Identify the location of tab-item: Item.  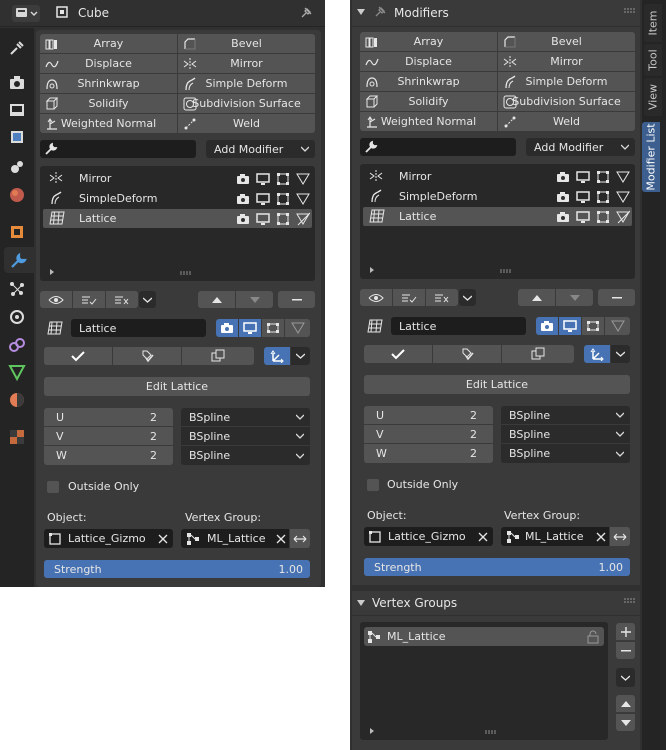
(653, 23).